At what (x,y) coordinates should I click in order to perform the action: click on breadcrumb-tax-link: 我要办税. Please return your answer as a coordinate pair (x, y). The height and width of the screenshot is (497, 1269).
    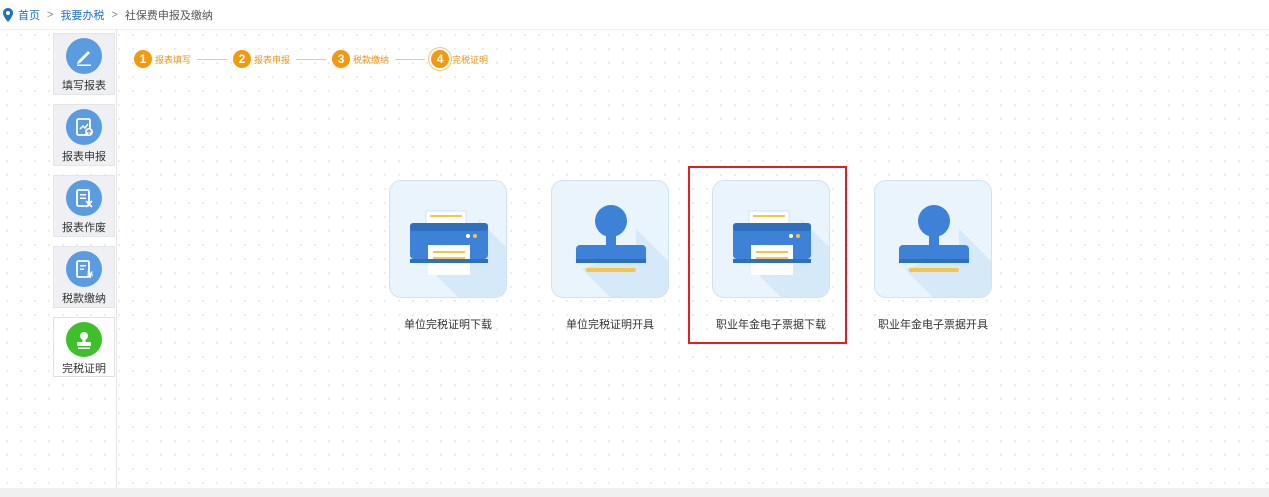
    Looking at the image, I should click on (82, 15).